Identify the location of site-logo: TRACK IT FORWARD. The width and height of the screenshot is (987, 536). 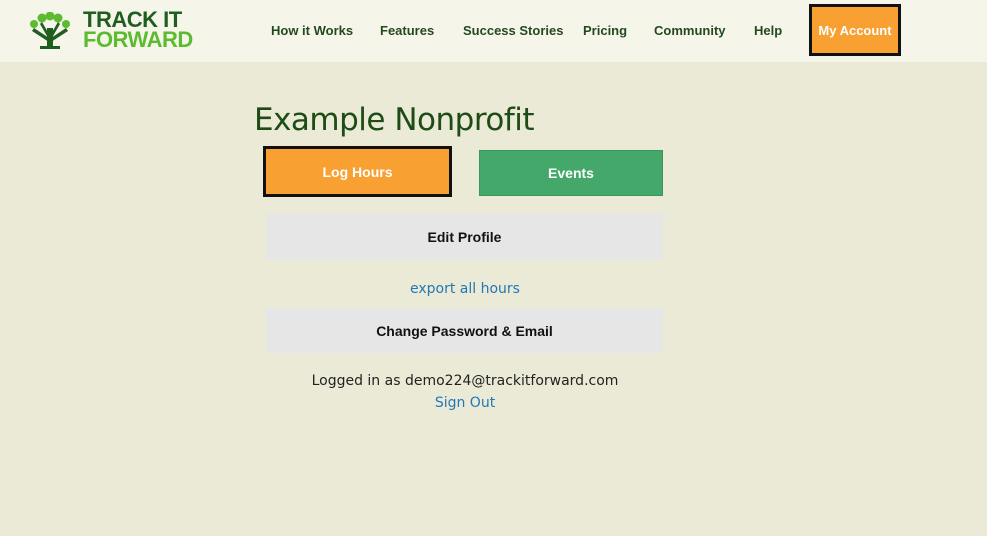
(118, 30).